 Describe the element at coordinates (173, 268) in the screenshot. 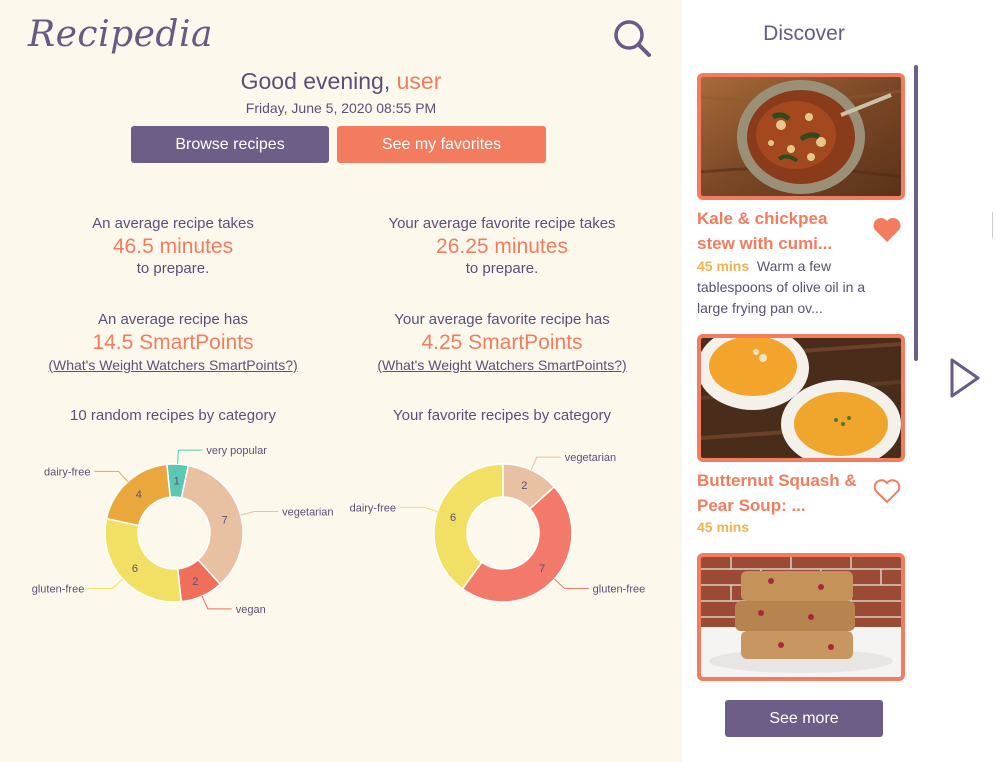

I see `avg-time-suffix: to prepare.` at that location.